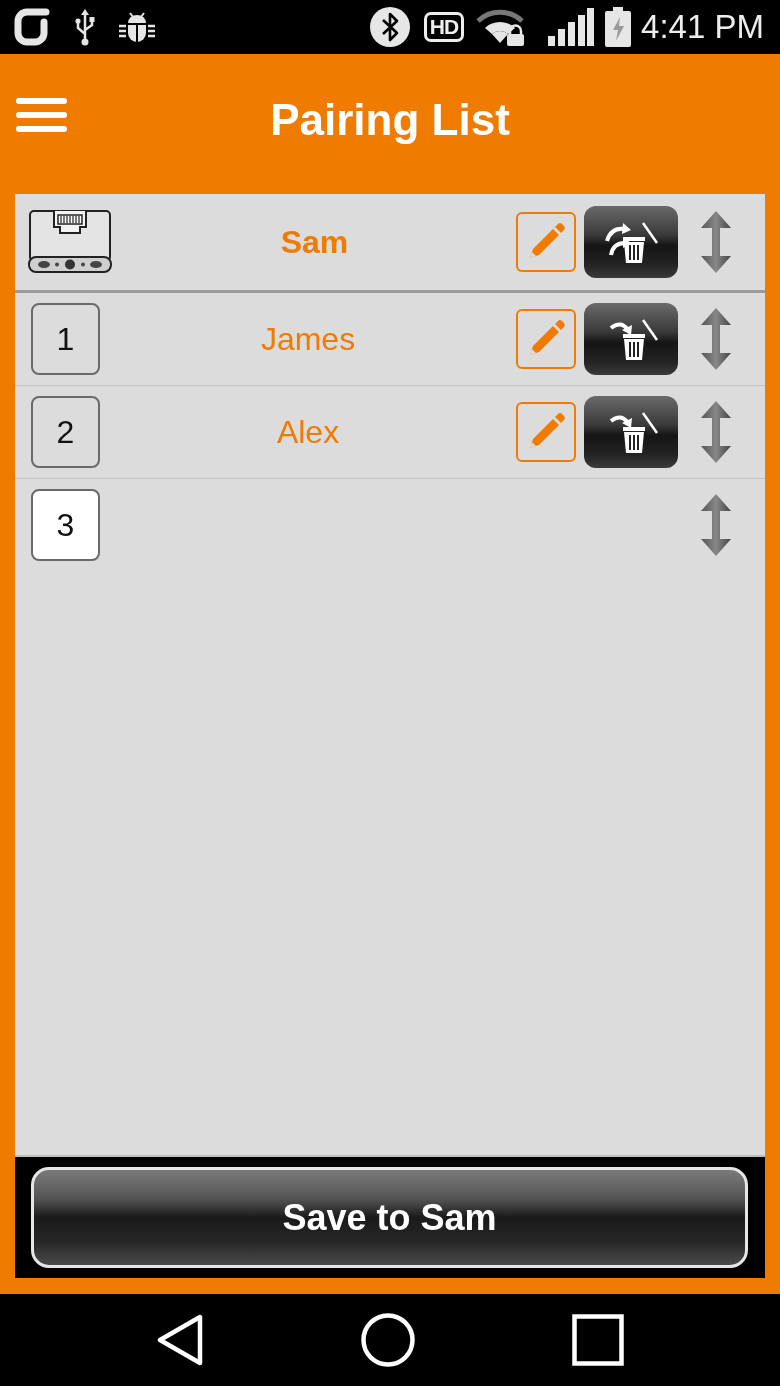  Describe the element at coordinates (702, 27) in the screenshot. I see `status-time: 4:41 PM` at that location.